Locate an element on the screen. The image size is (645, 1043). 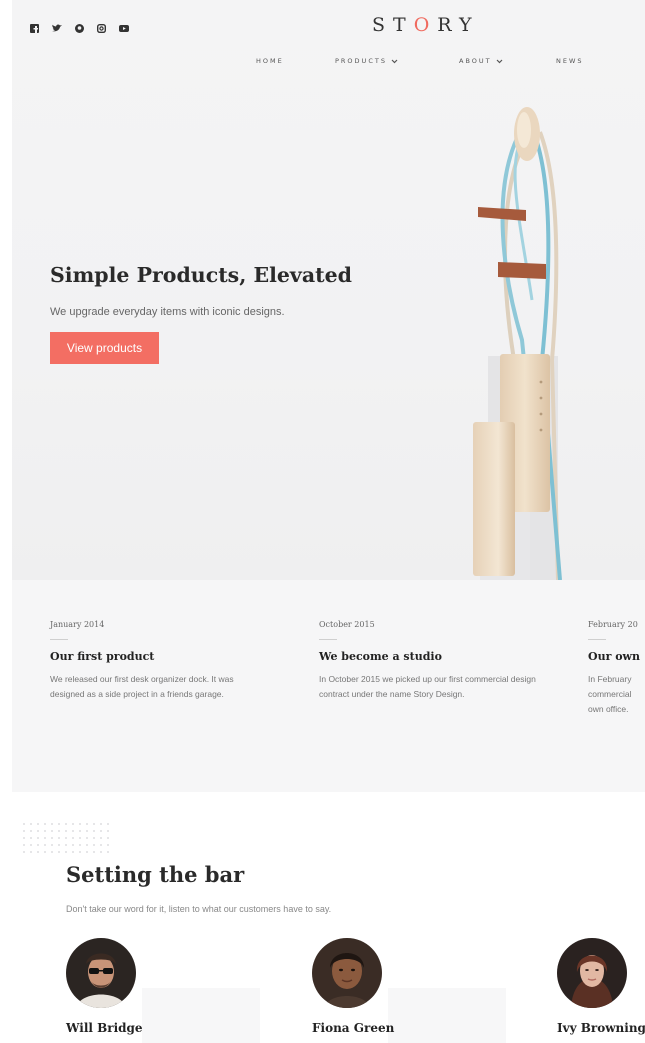
logo-accent-letter: O is located at coordinates (425, 25).